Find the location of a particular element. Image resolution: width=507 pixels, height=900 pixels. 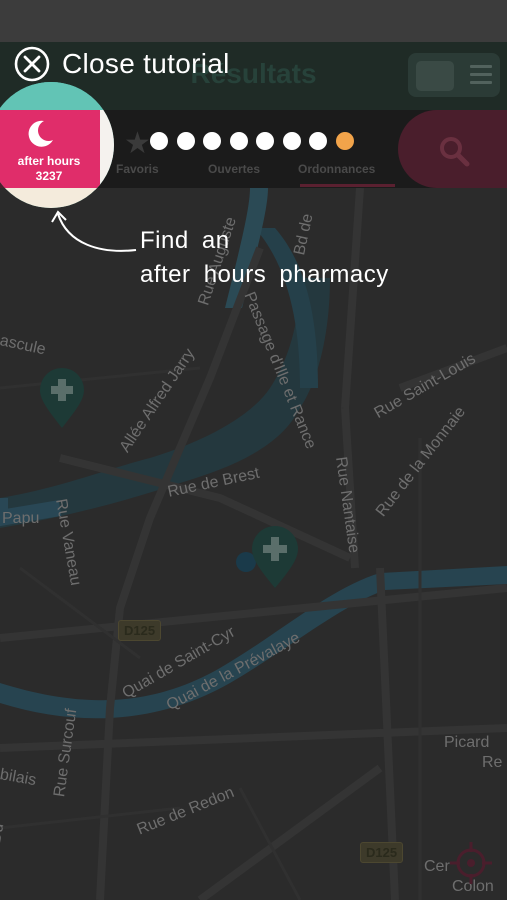

curved-arrow-icon is located at coordinates (94, 231).